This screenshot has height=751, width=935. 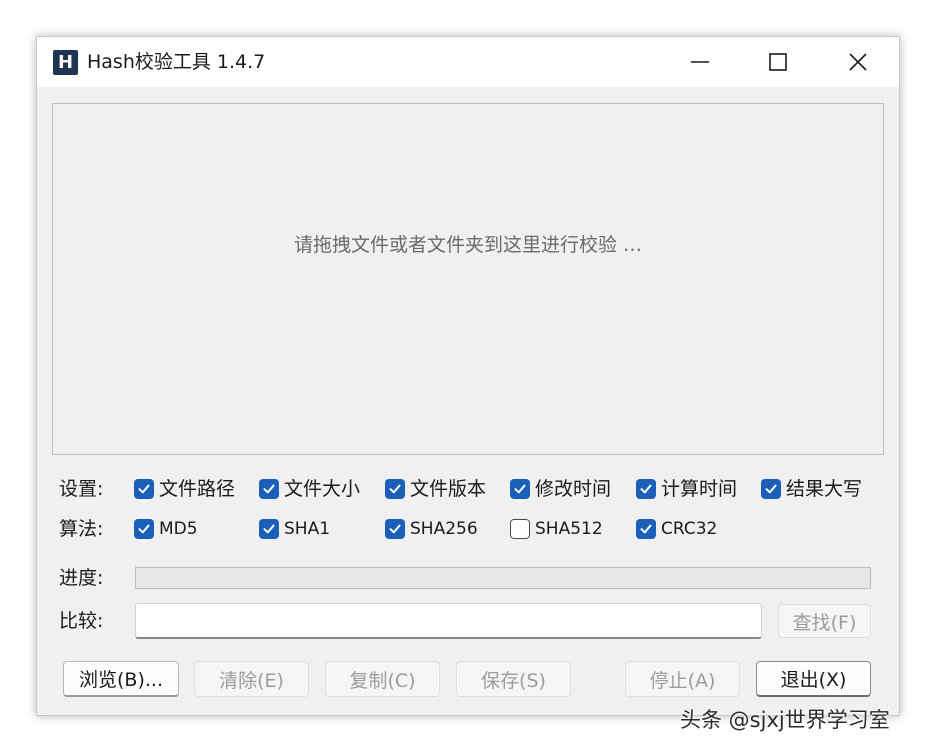 I want to click on settings-row: 设置: 文件路径 文件大小 文件版本 修改时间 计算时间 结果大写, so click(x=469, y=489).